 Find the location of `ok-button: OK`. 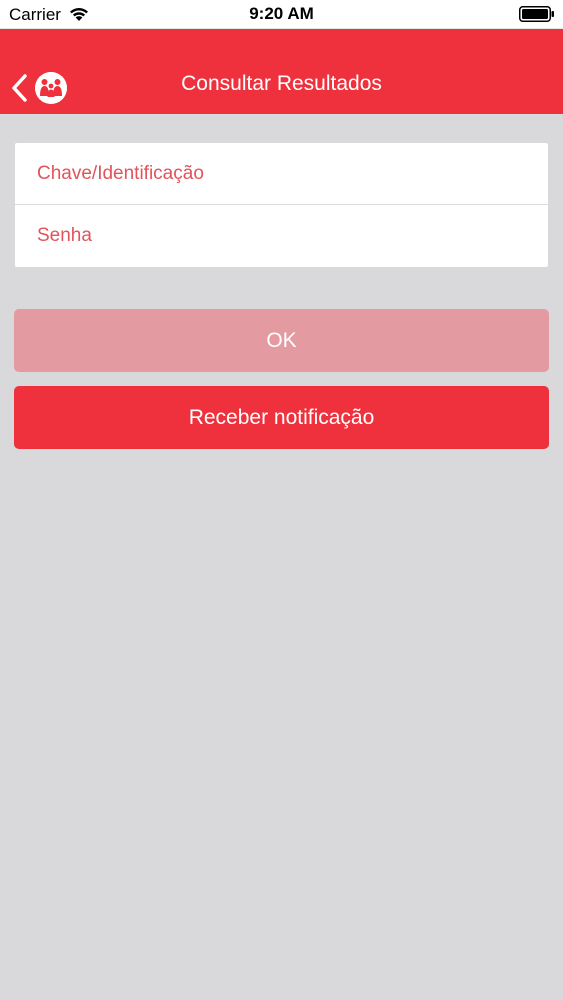

ok-button: OK is located at coordinates (281, 340).